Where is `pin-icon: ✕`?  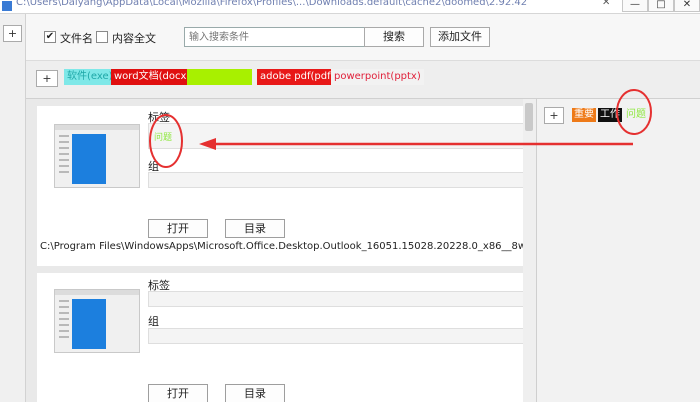
pin-icon: ✕ is located at coordinates (606, 4).